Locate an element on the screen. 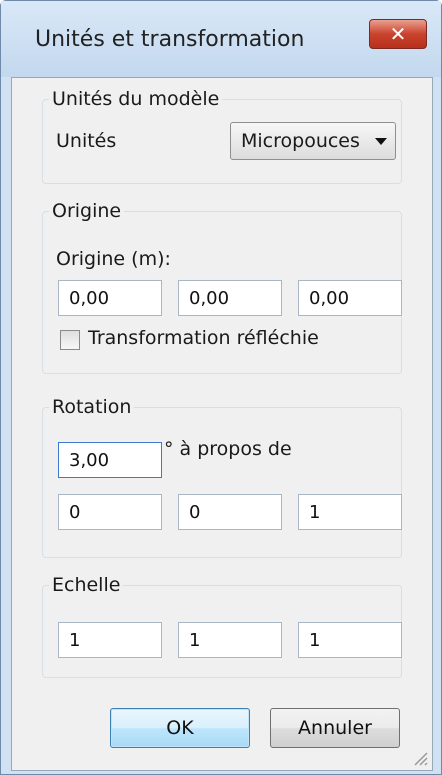 The height and width of the screenshot is (775, 442). origin-group-legend: Origine is located at coordinates (87, 211).